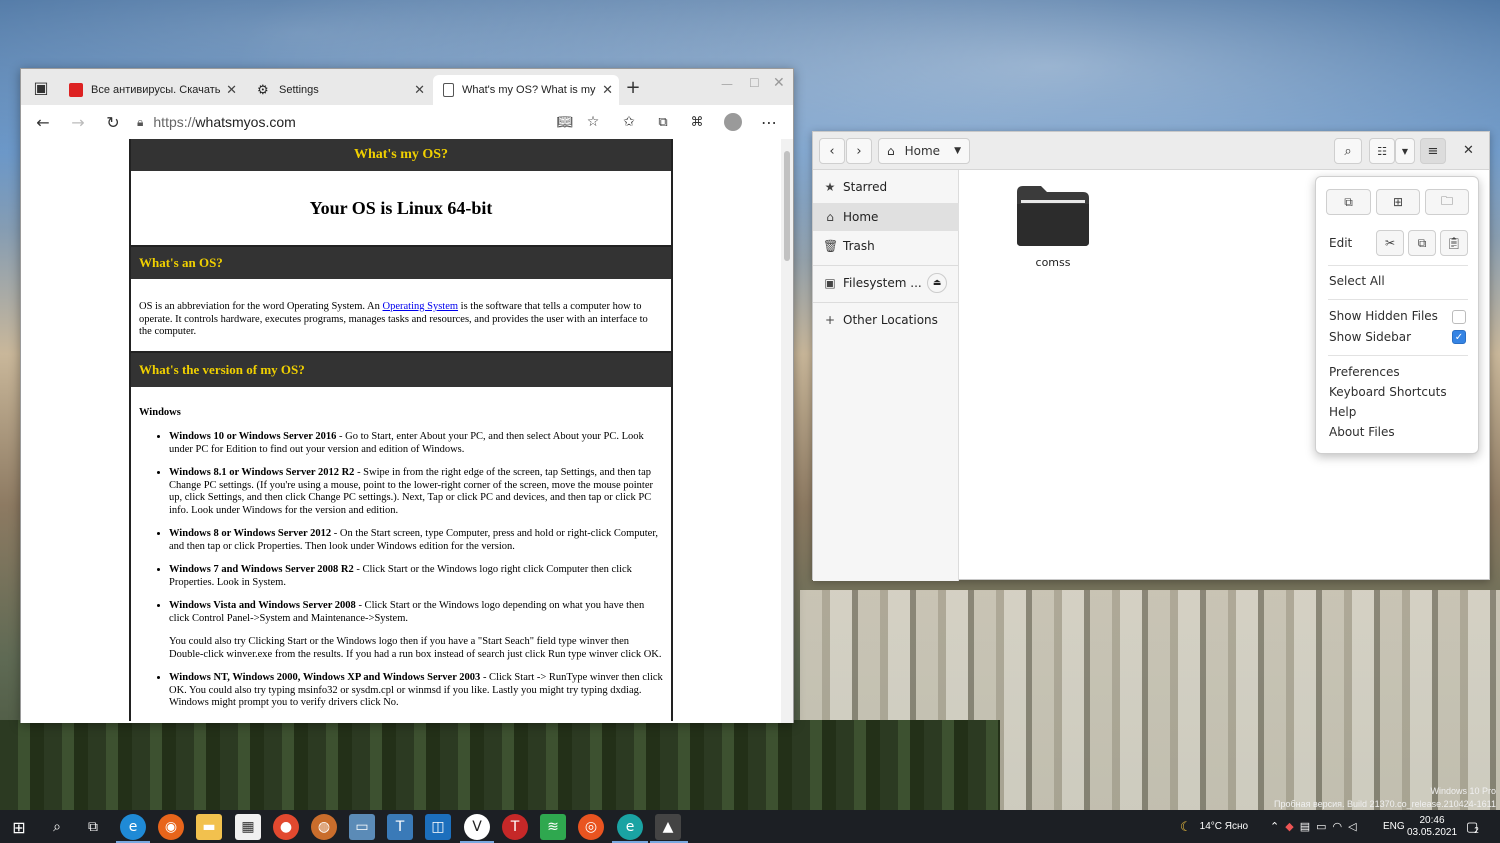  What do you see at coordinates (1432, 832) in the screenshot?
I see `date: 03.05.2021` at bounding box center [1432, 832].